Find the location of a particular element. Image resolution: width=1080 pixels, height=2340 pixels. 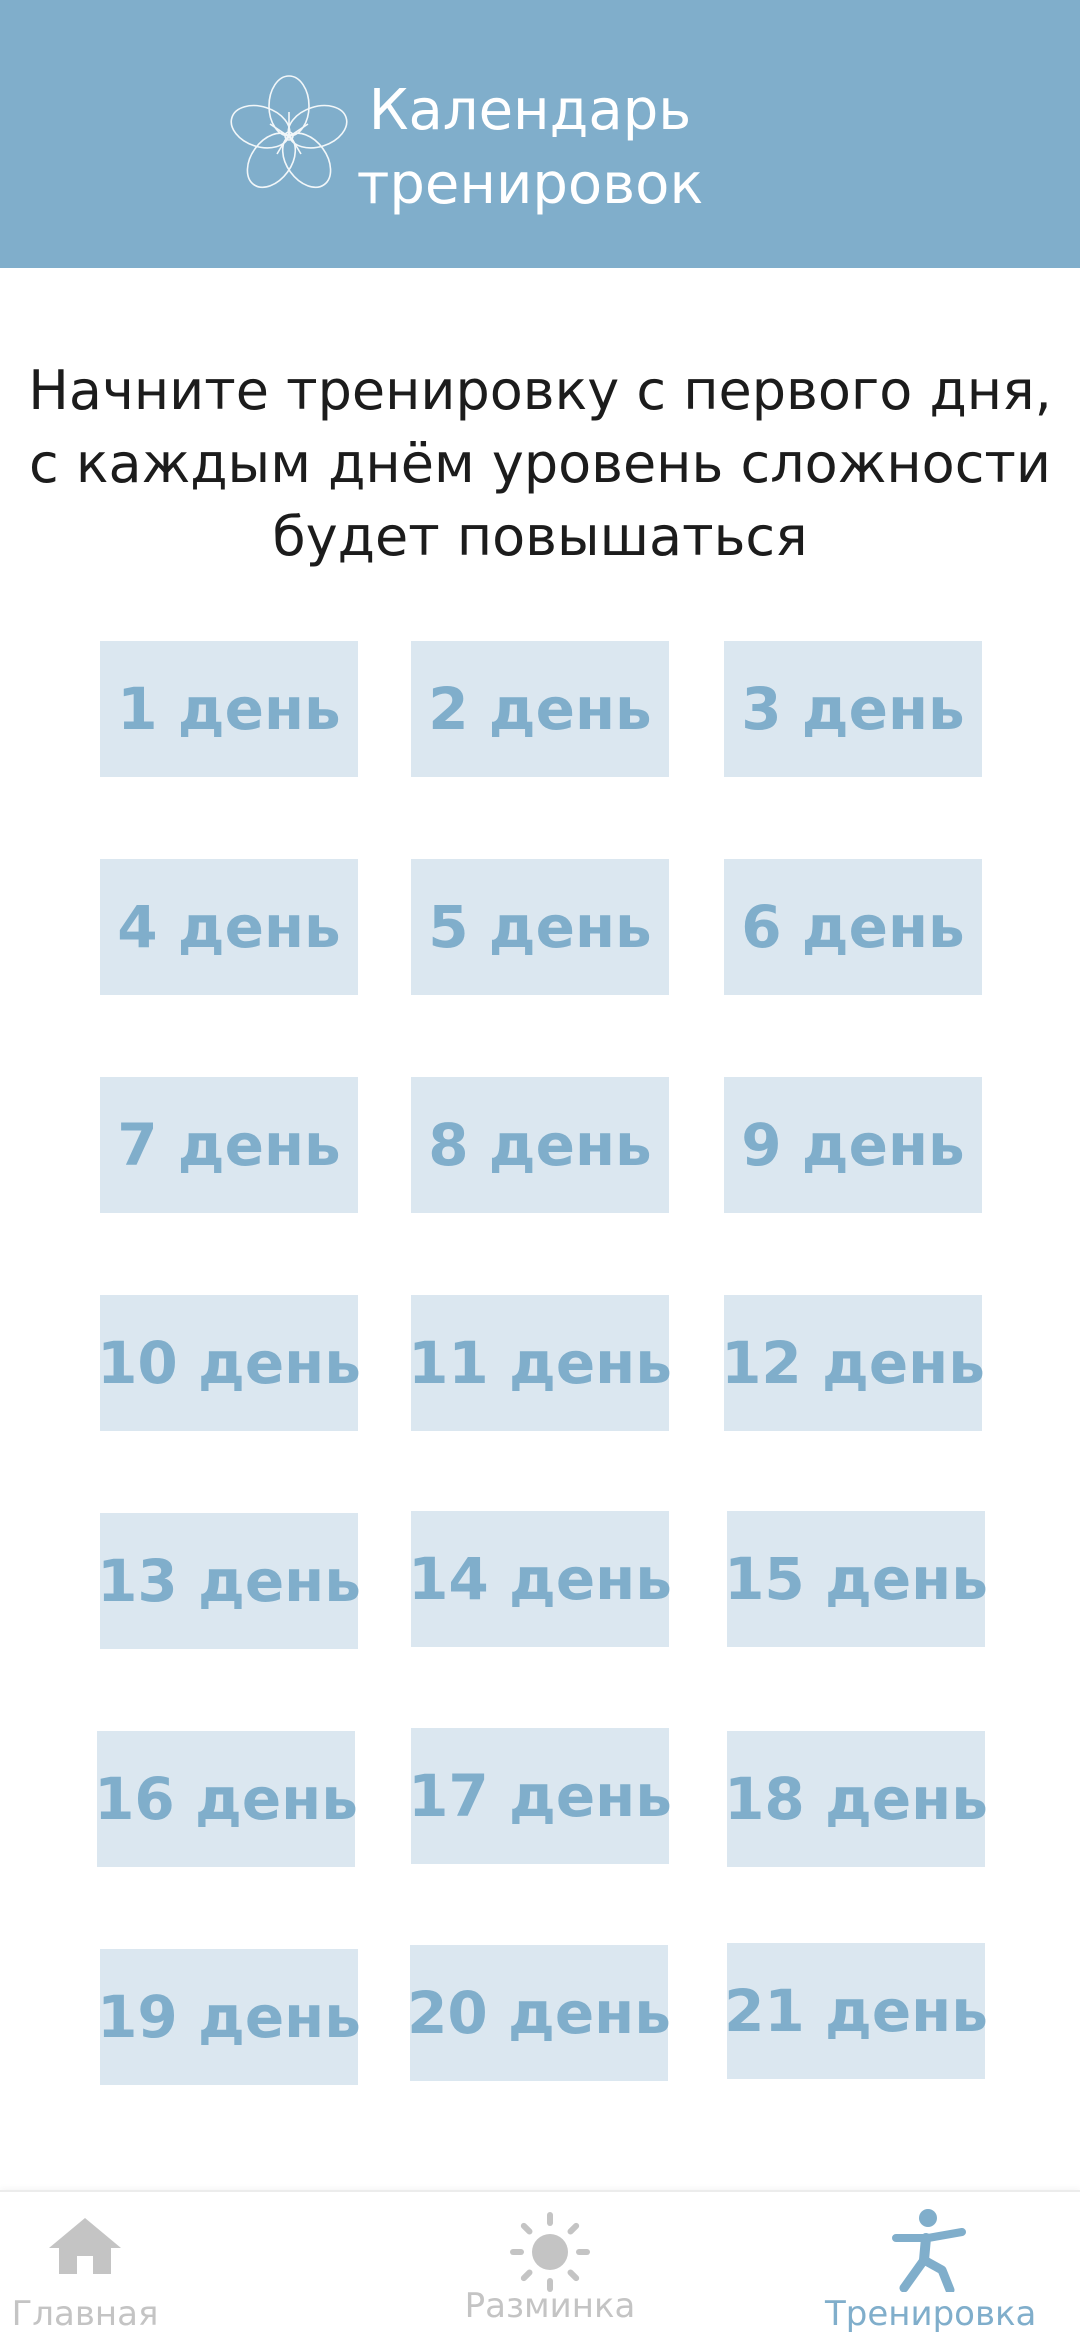

bottom-nav-bar: Главная Разминка Тренировка is located at coordinates (540, 2265).